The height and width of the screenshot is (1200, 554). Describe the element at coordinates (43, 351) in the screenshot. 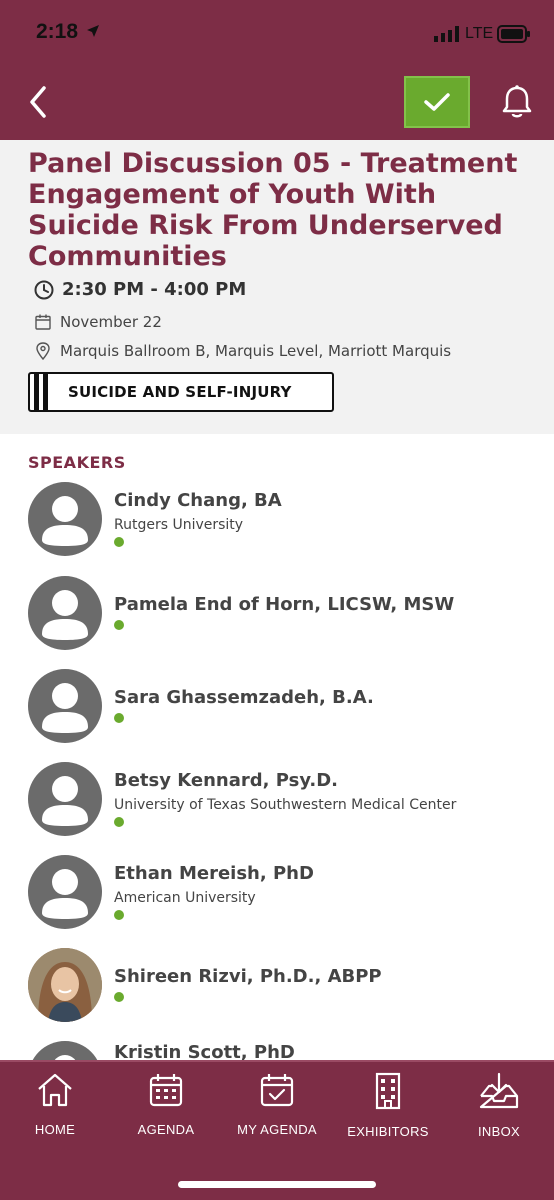

I see `map-pin-icon` at that location.